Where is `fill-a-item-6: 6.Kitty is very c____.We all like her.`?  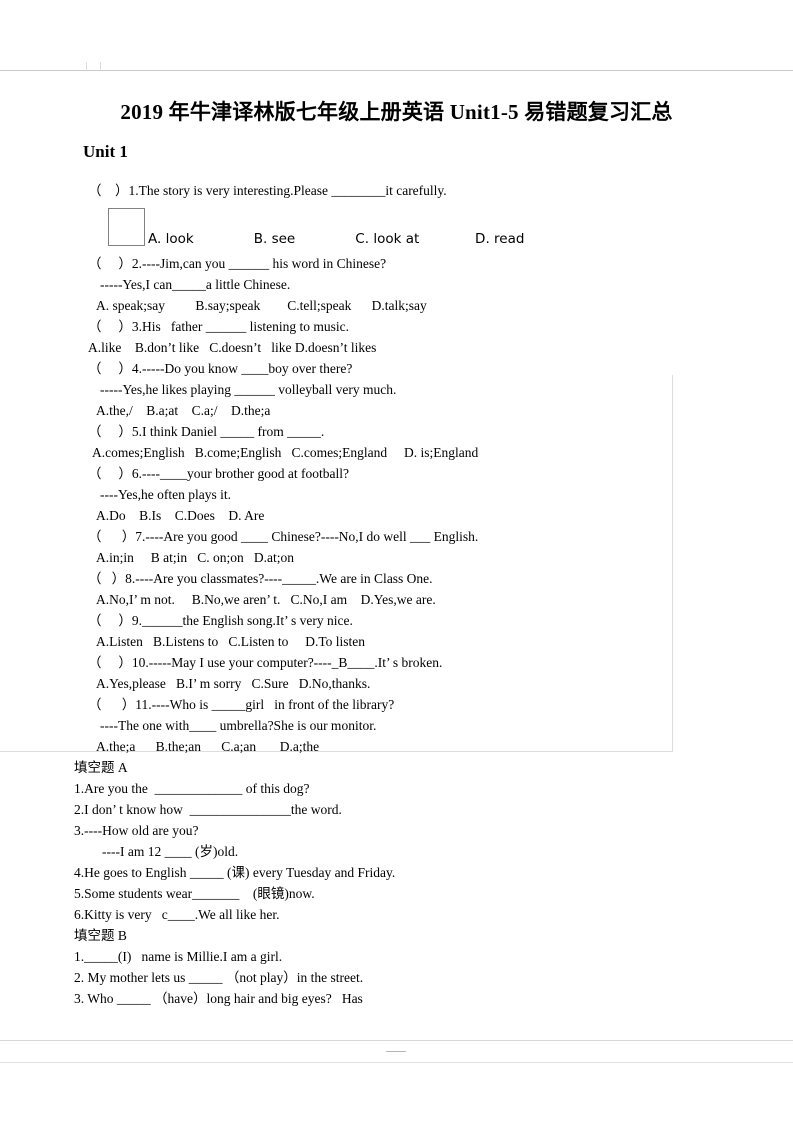
fill-a-item-6: 6.Kitty is very c____.We all like her. is located at coordinates (177, 914).